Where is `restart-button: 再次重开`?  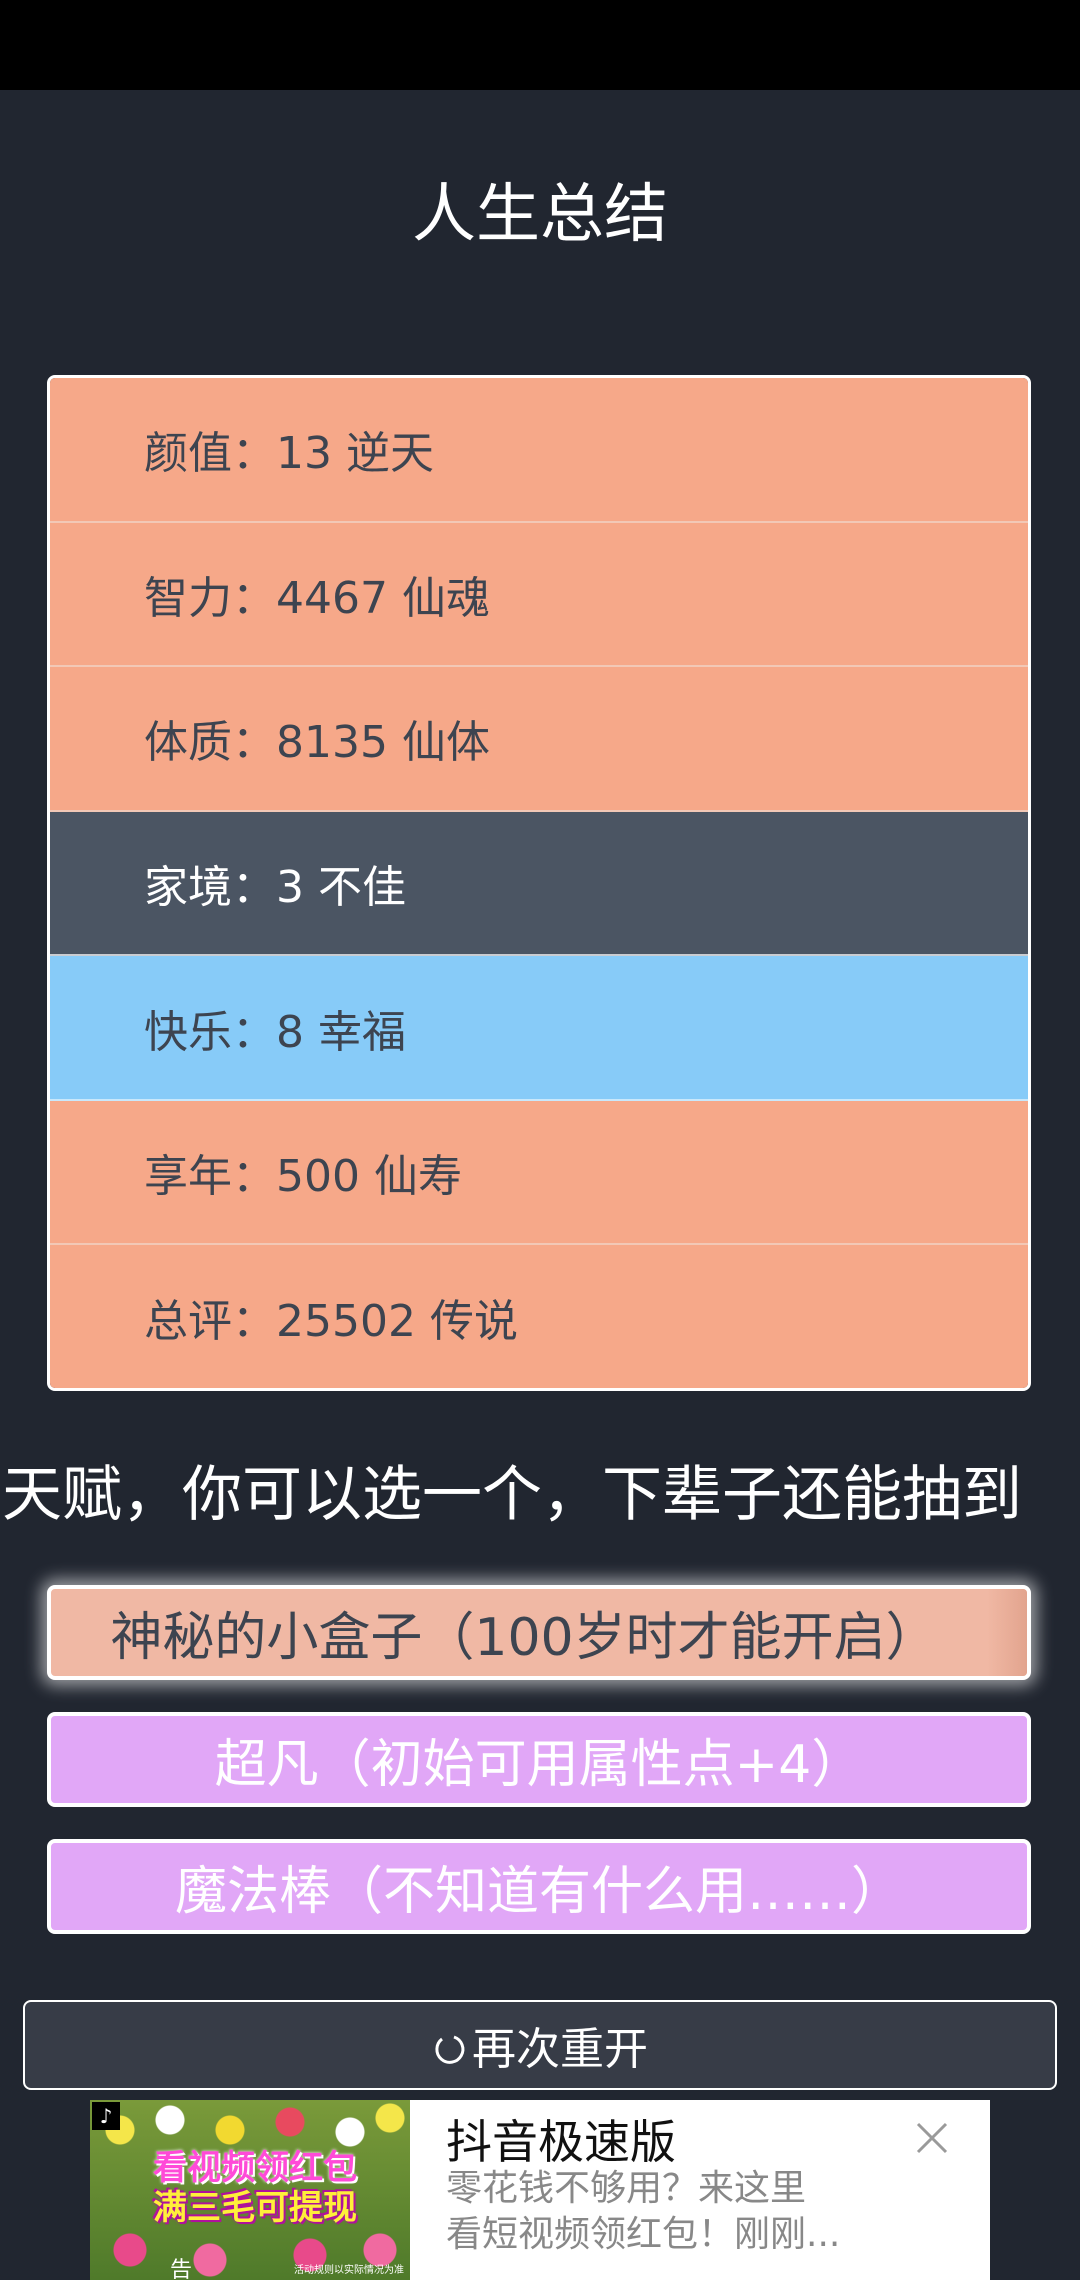 restart-button: 再次重开 is located at coordinates (540, 2045).